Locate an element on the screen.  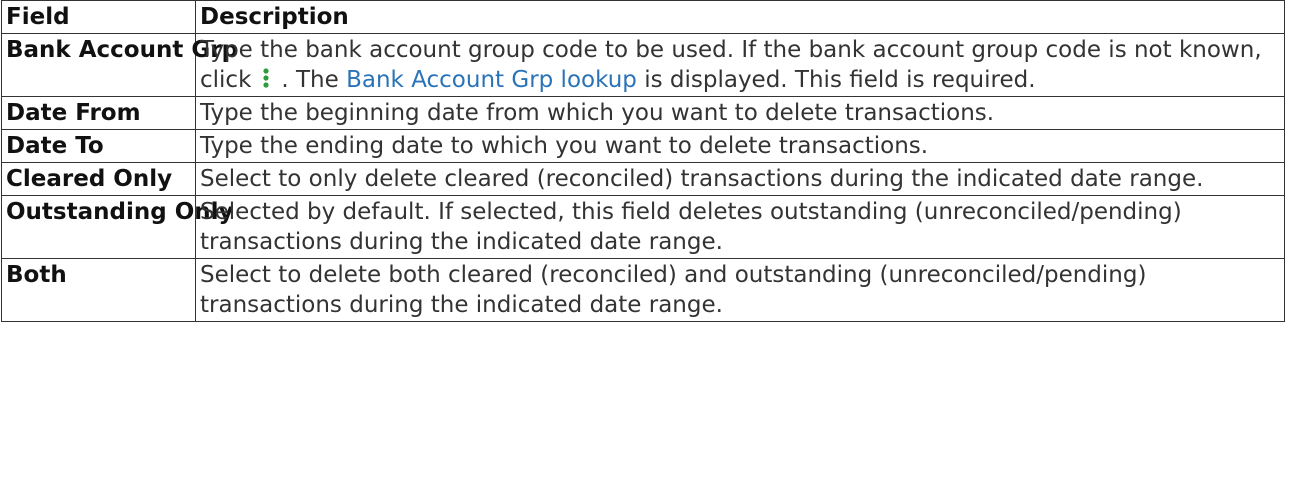
field-name: Date To is located at coordinates (98, 146).